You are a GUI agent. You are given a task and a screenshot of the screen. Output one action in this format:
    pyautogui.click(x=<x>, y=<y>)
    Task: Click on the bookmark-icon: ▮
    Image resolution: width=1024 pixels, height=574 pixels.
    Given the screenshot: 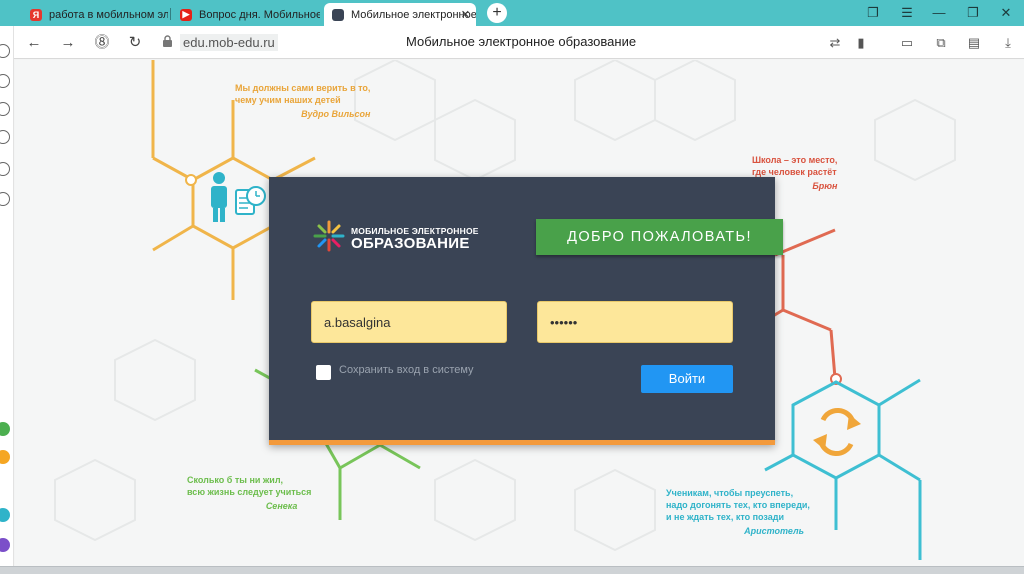 What is the action you would take?
    pyautogui.click(x=861, y=43)
    